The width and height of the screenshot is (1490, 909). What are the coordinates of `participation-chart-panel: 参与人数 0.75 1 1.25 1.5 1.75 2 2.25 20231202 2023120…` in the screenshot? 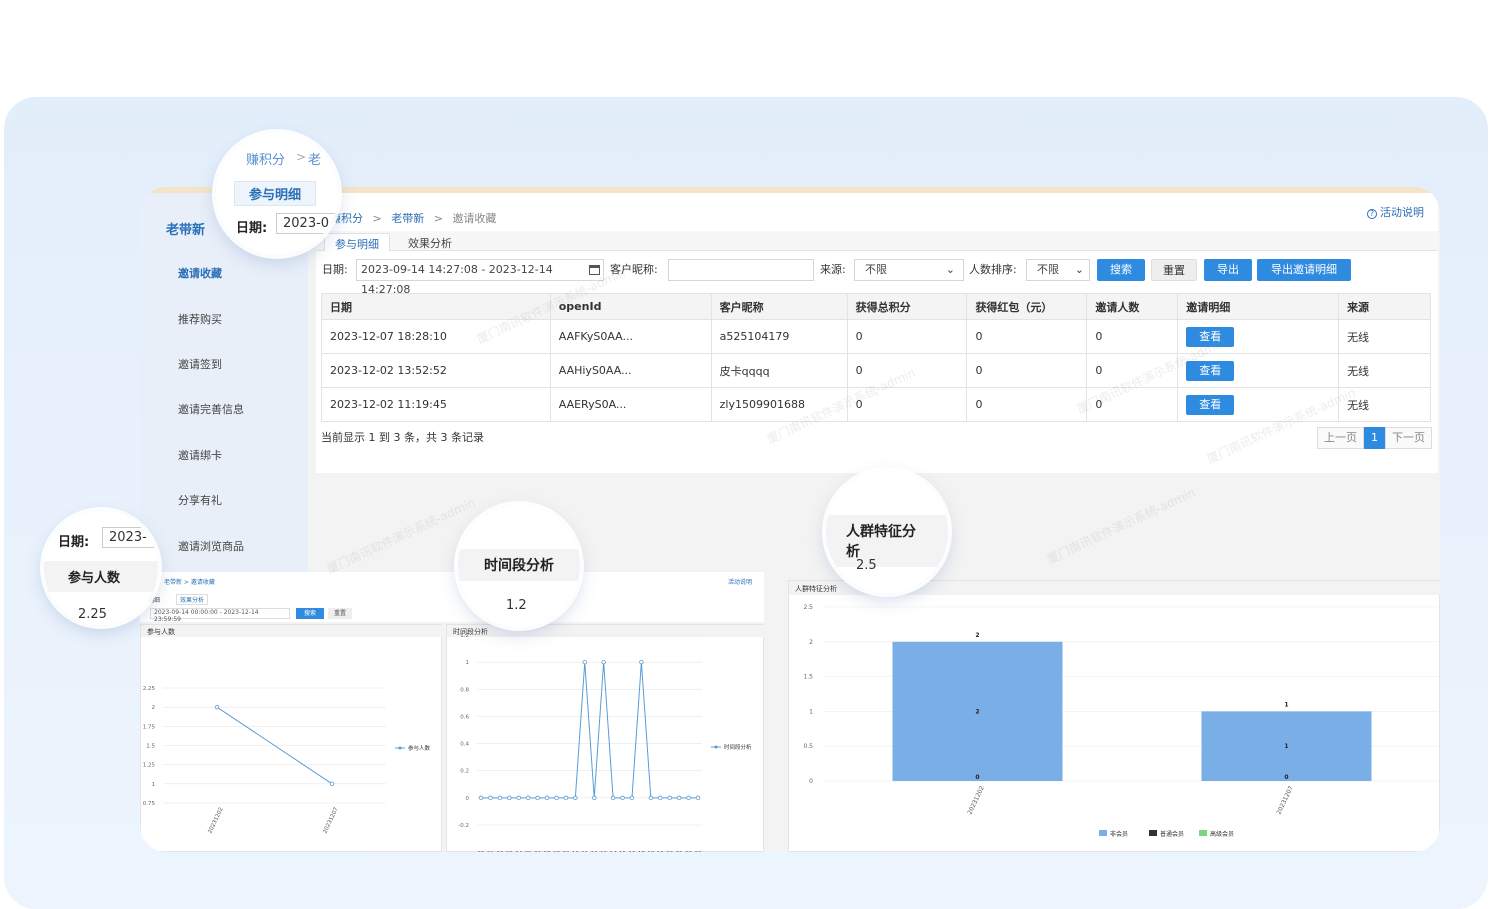 It's located at (291, 738).